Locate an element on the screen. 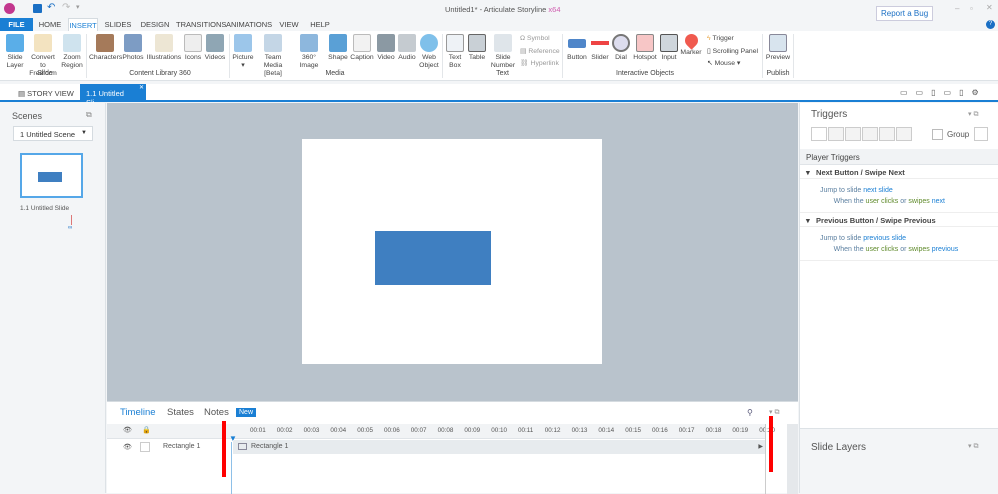 Image resolution: width=998 pixels, height=494 pixels. target: next slide is located at coordinates (878, 190).